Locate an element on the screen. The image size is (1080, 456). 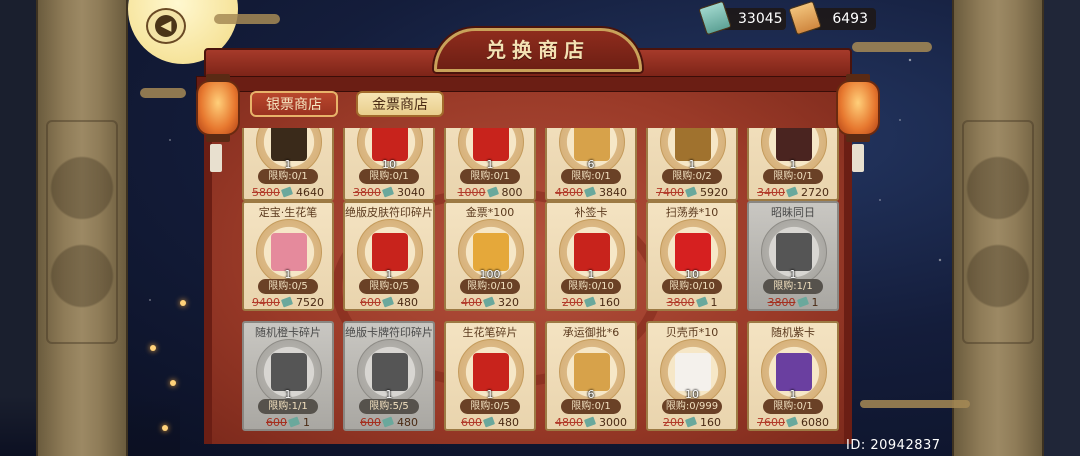
shop-item-card: 10 限购:0/1 3800 3040 is located at coordinates (389, 164).